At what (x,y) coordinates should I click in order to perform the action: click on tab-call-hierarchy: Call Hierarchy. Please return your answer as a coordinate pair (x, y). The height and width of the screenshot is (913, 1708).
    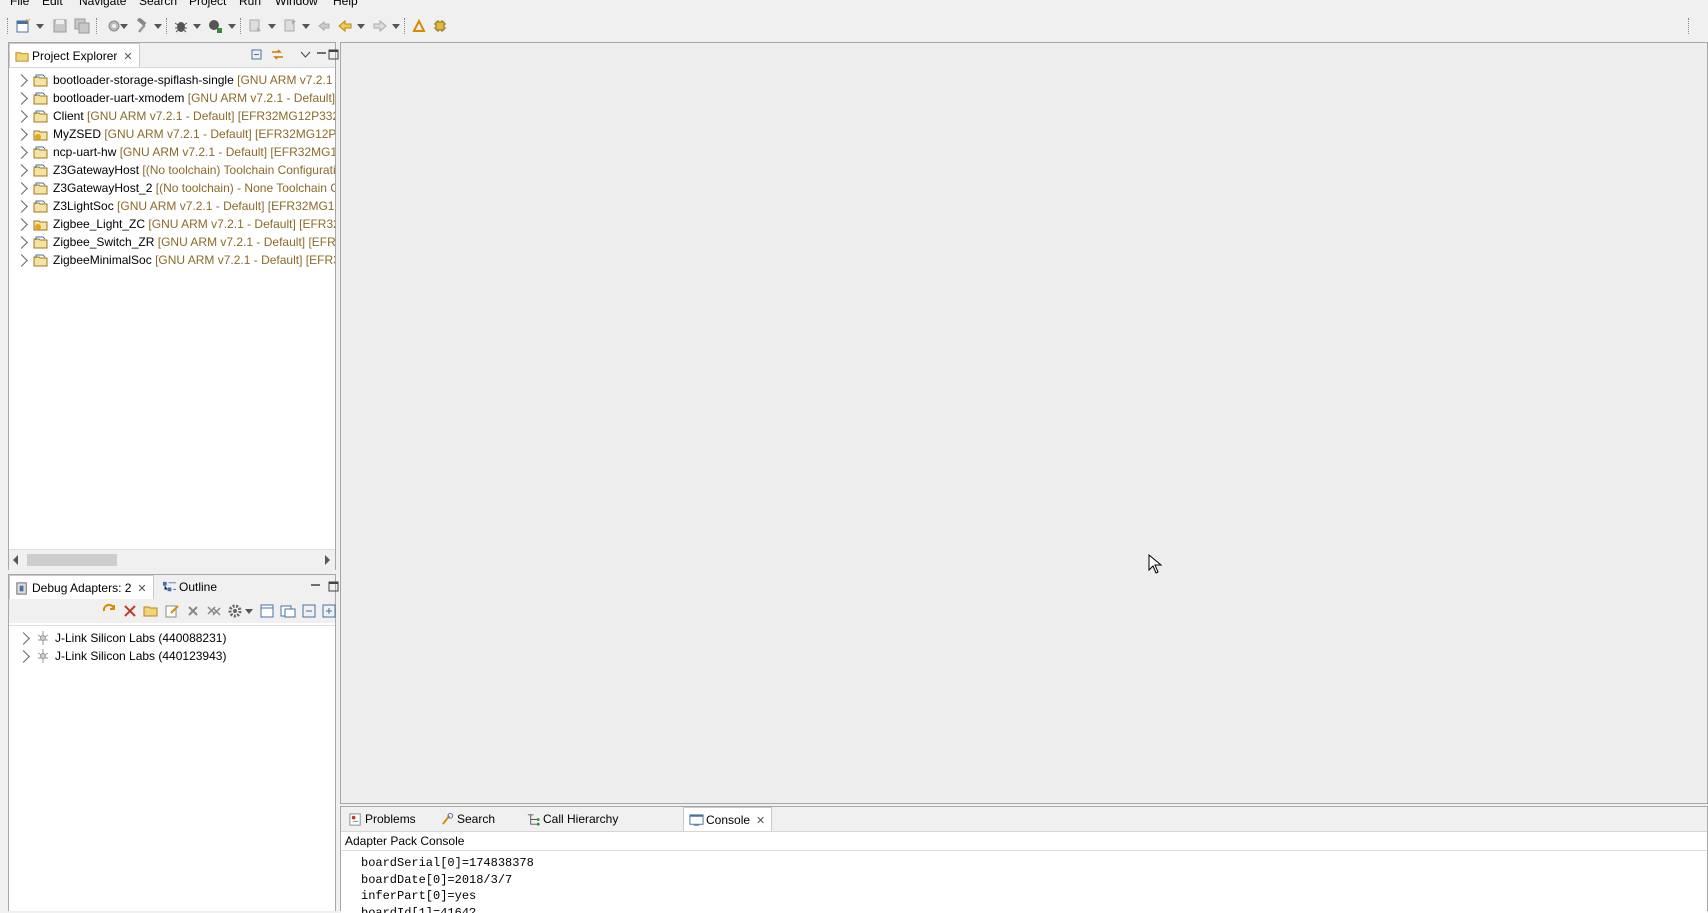
    Looking at the image, I should click on (572, 819).